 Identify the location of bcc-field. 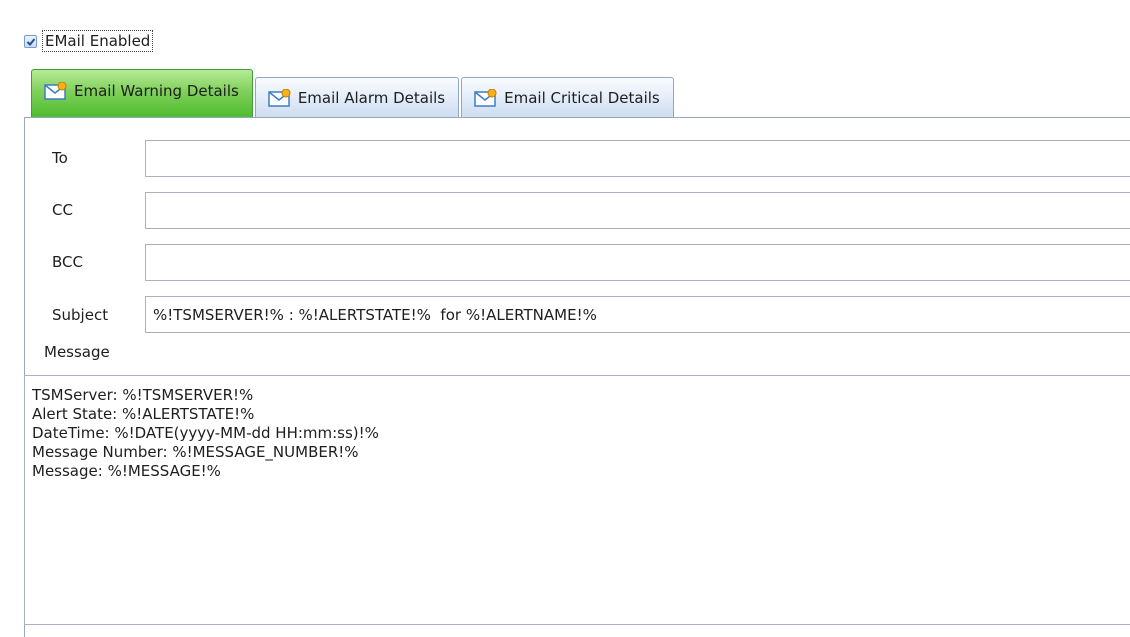
(637, 262).